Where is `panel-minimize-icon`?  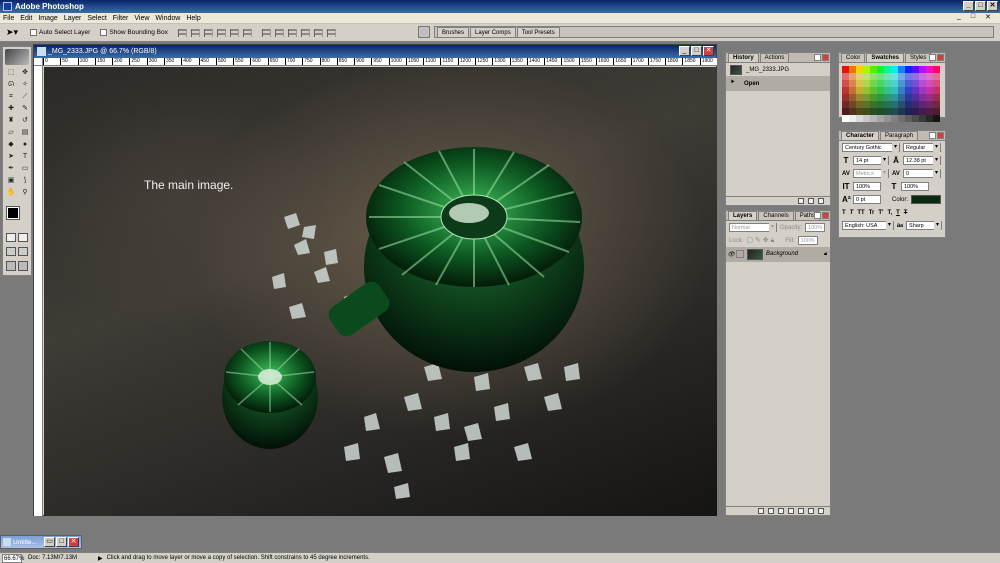 panel-minimize-icon is located at coordinates (817, 57).